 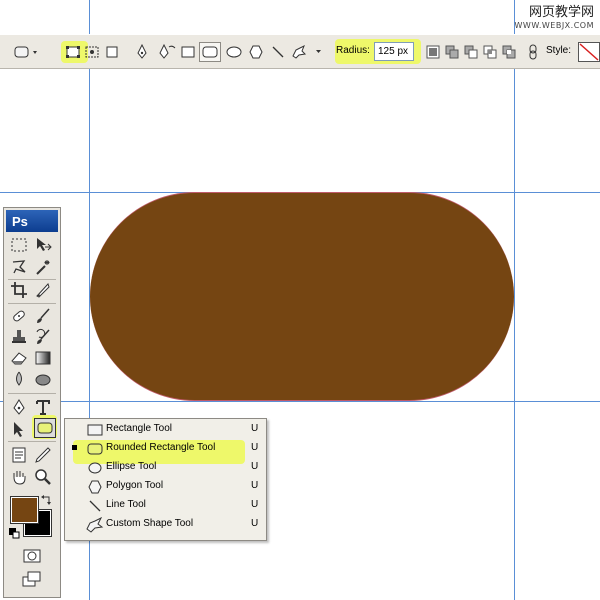 What do you see at coordinates (43, 379) in the screenshot?
I see `dodge-tool` at bounding box center [43, 379].